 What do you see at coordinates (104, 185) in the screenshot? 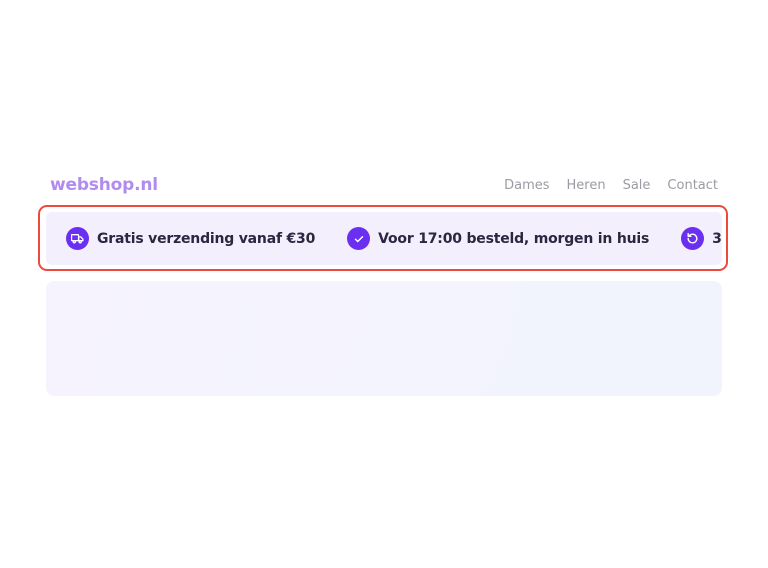
I see `site-logo: webshop.nl` at bounding box center [104, 185].